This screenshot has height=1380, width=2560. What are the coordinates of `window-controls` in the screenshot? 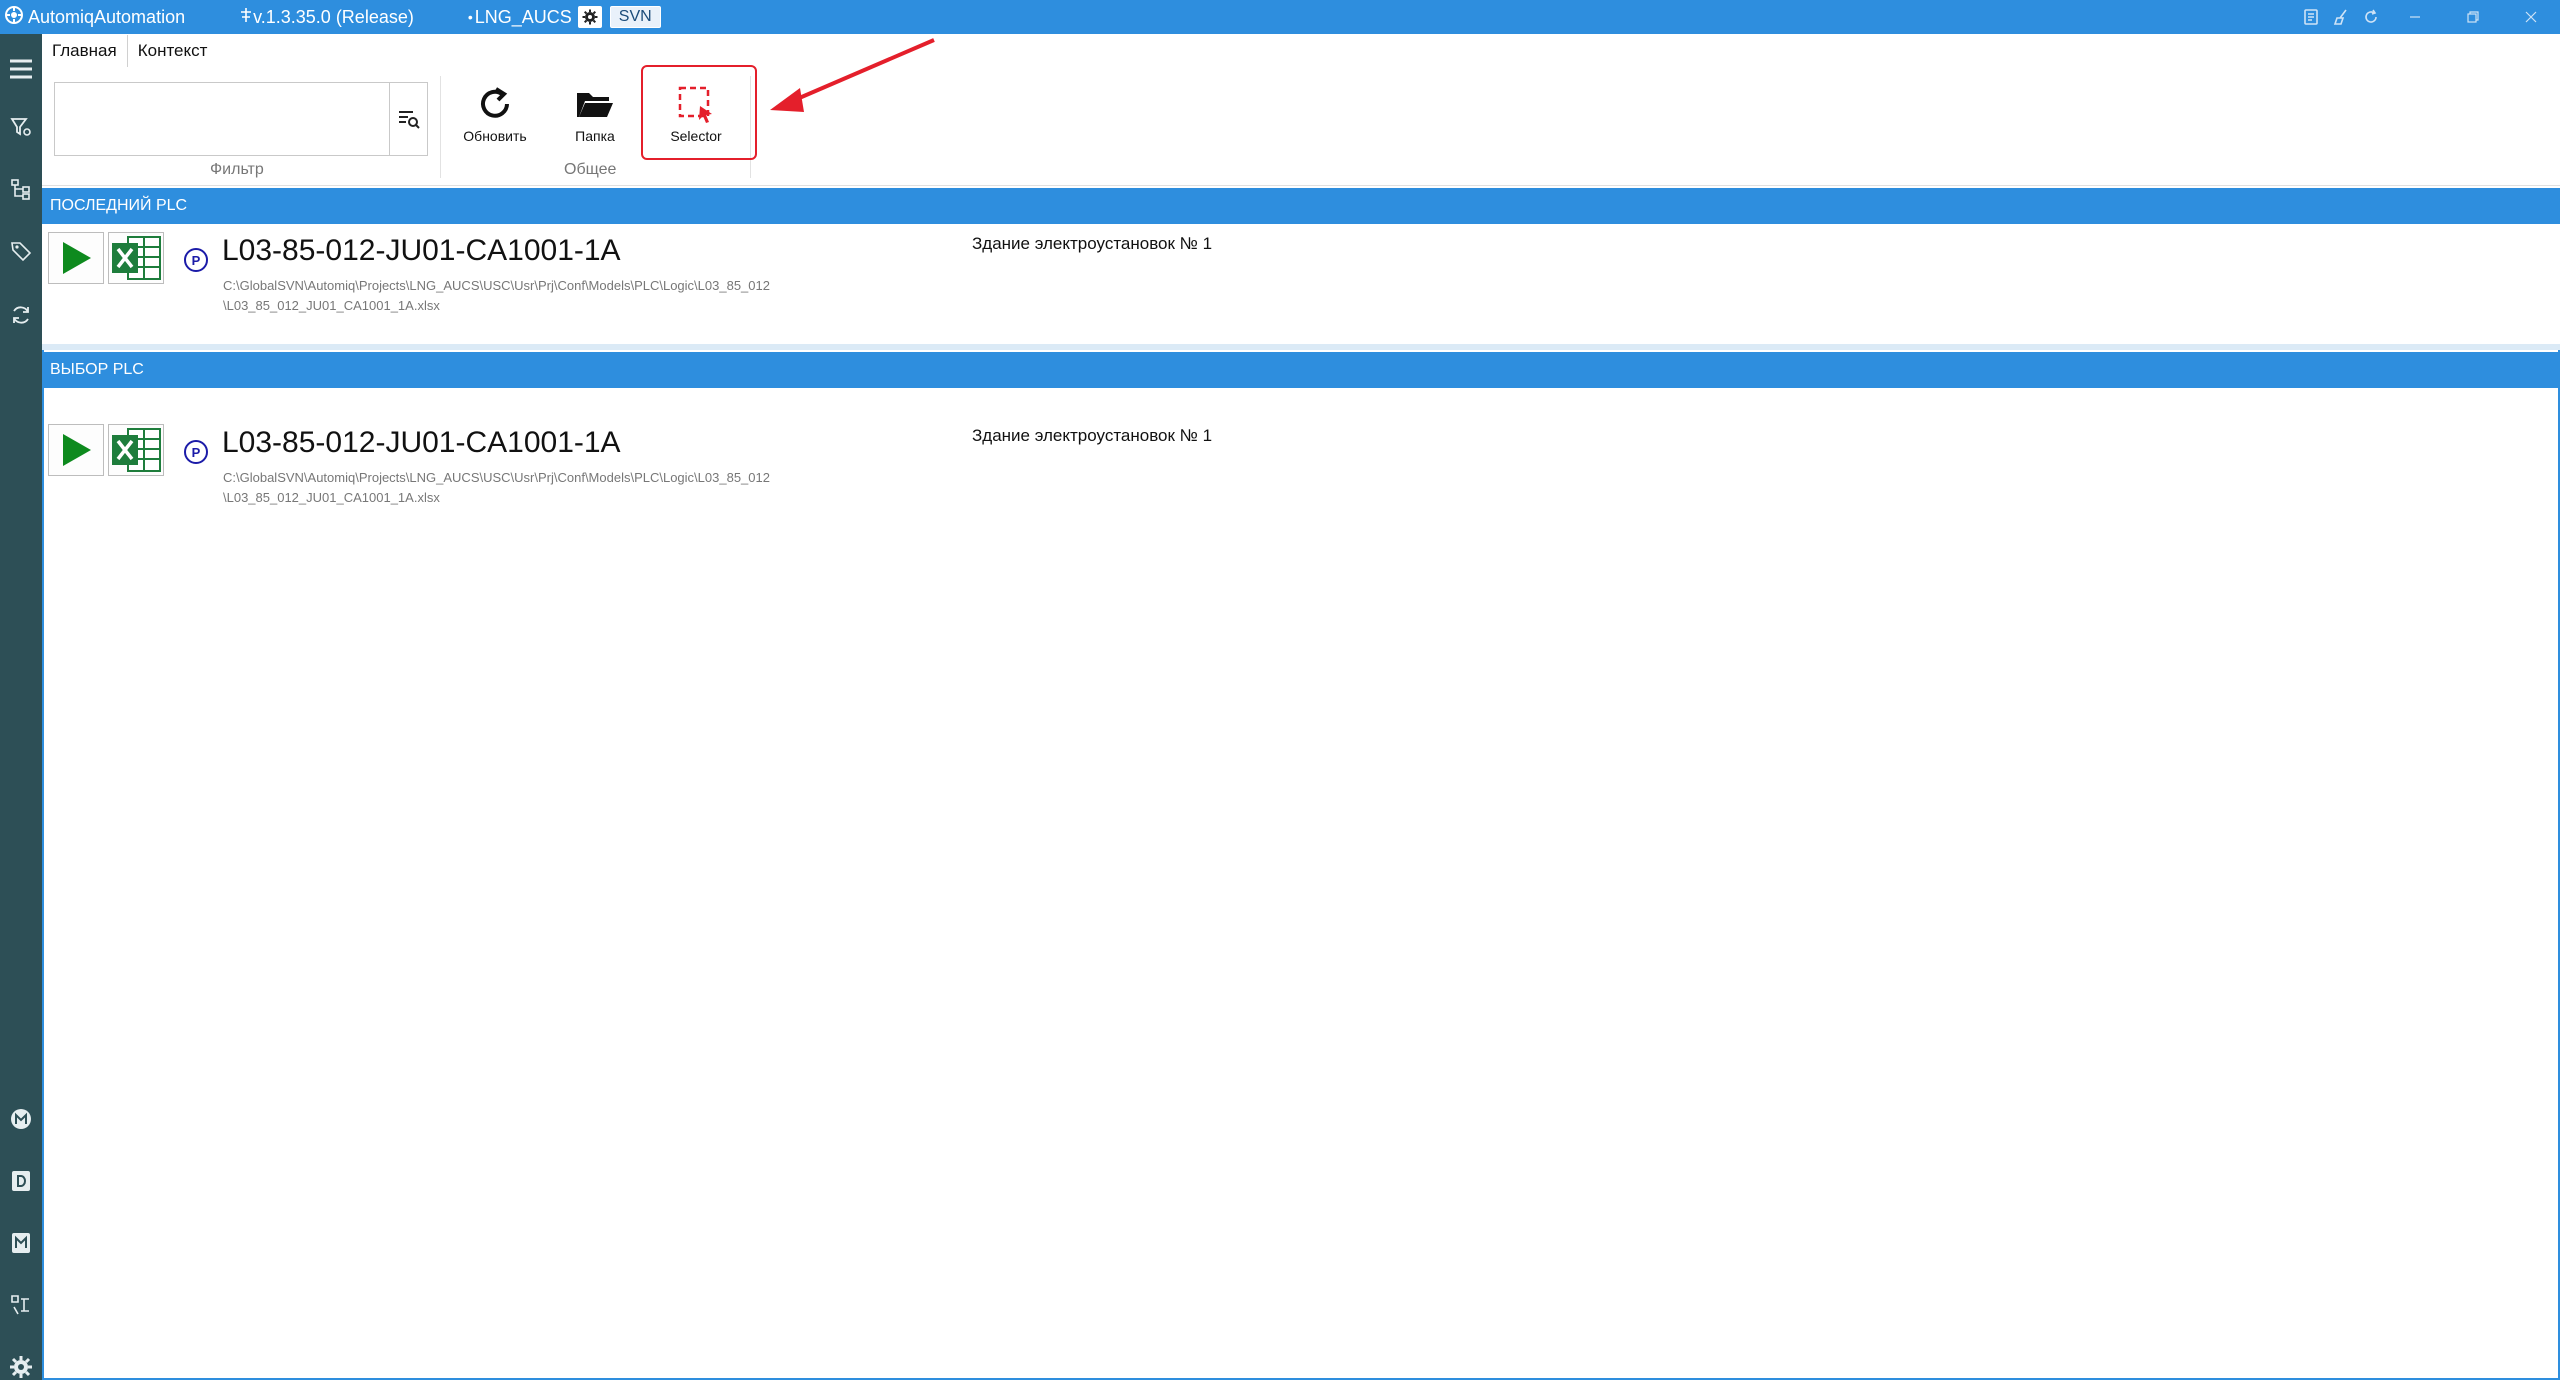 It's located at (2428, 17).